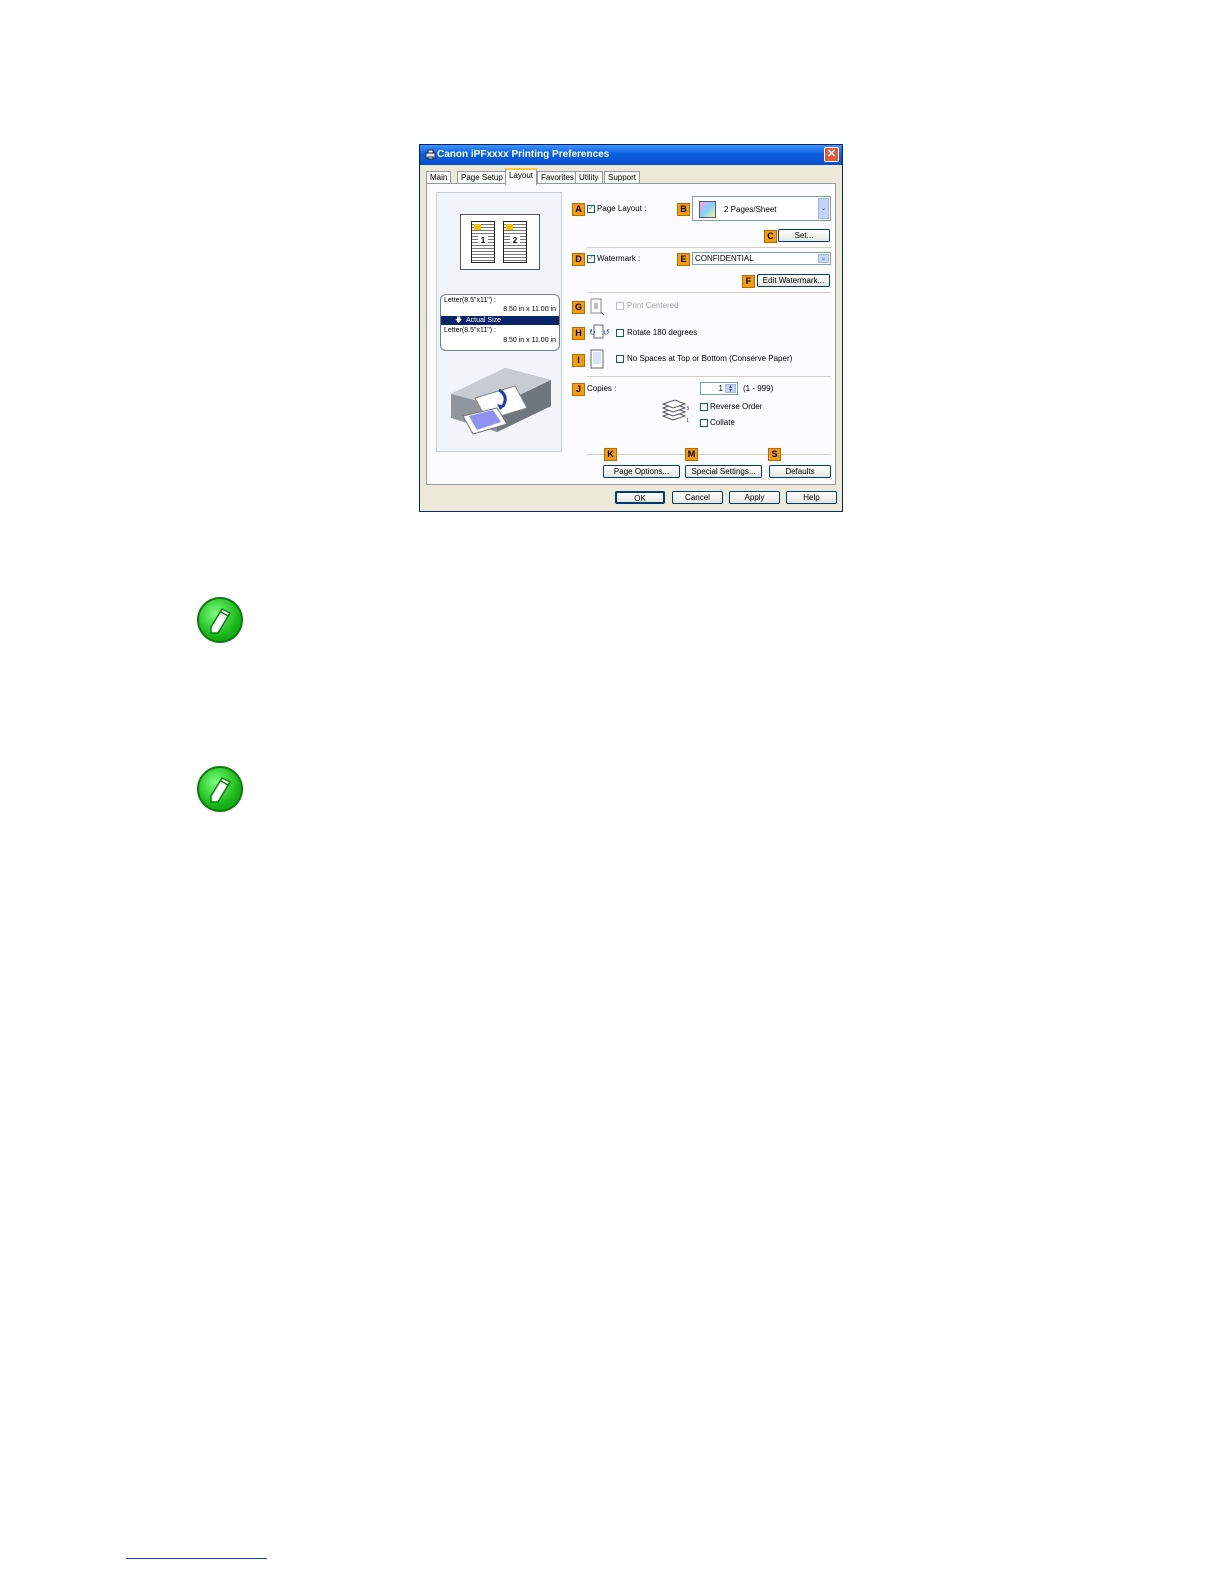  I want to click on preview-page-2: 2, so click(515, 242).